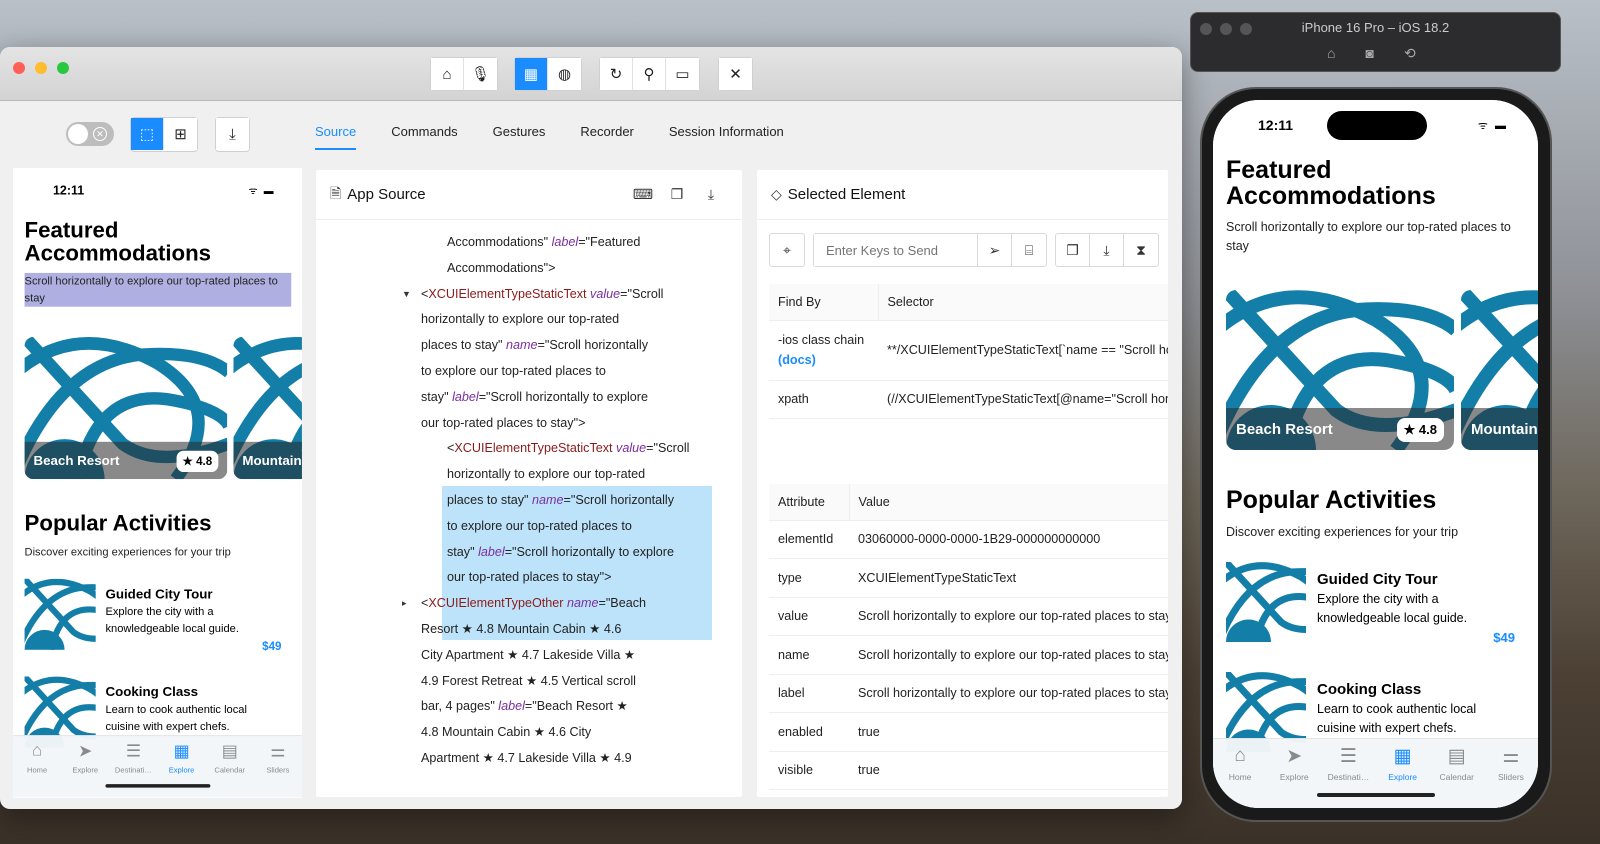  What do you see at coordinates (547, 499) in the screenshot?
I see `attr-name: name` at bounding box center [547, 499].